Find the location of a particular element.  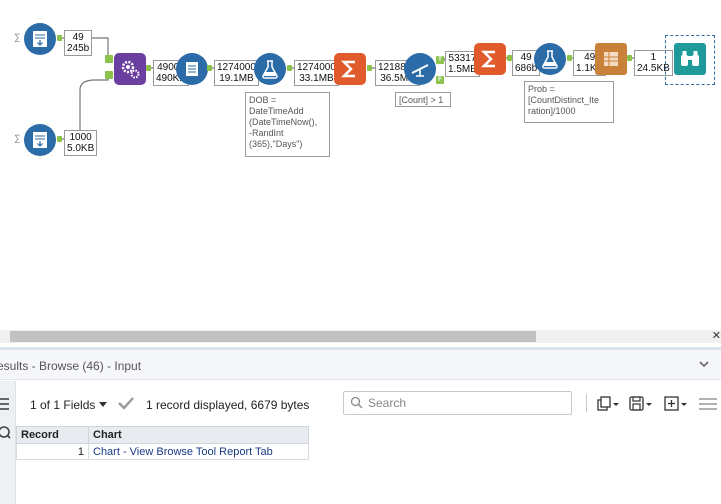

filter-tool is located at coordinates (420, 69).